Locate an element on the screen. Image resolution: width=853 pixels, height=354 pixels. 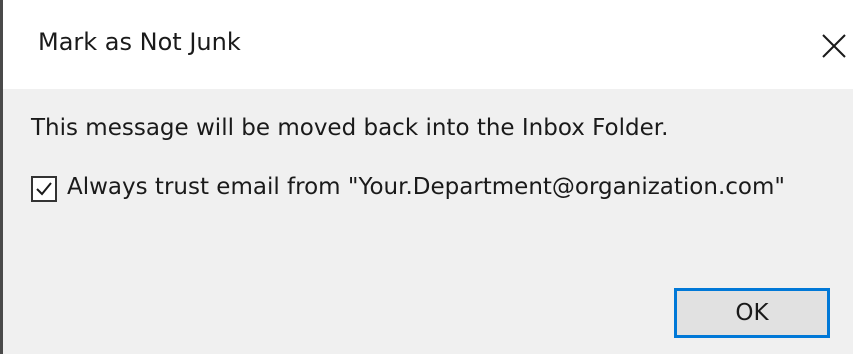
ok-button: OK is located at coordinates (752, 313).